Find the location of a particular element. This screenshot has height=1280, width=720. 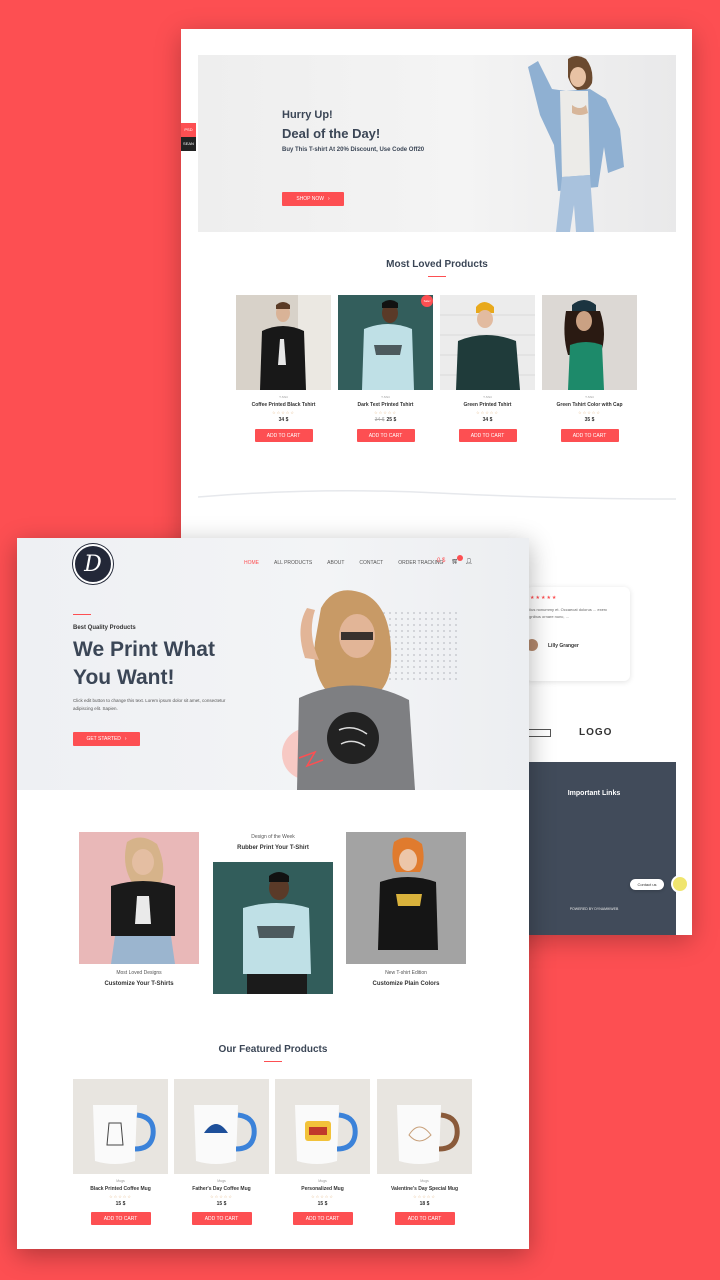

get-started-label: GET STARTED is located at coordinates (103, 739).